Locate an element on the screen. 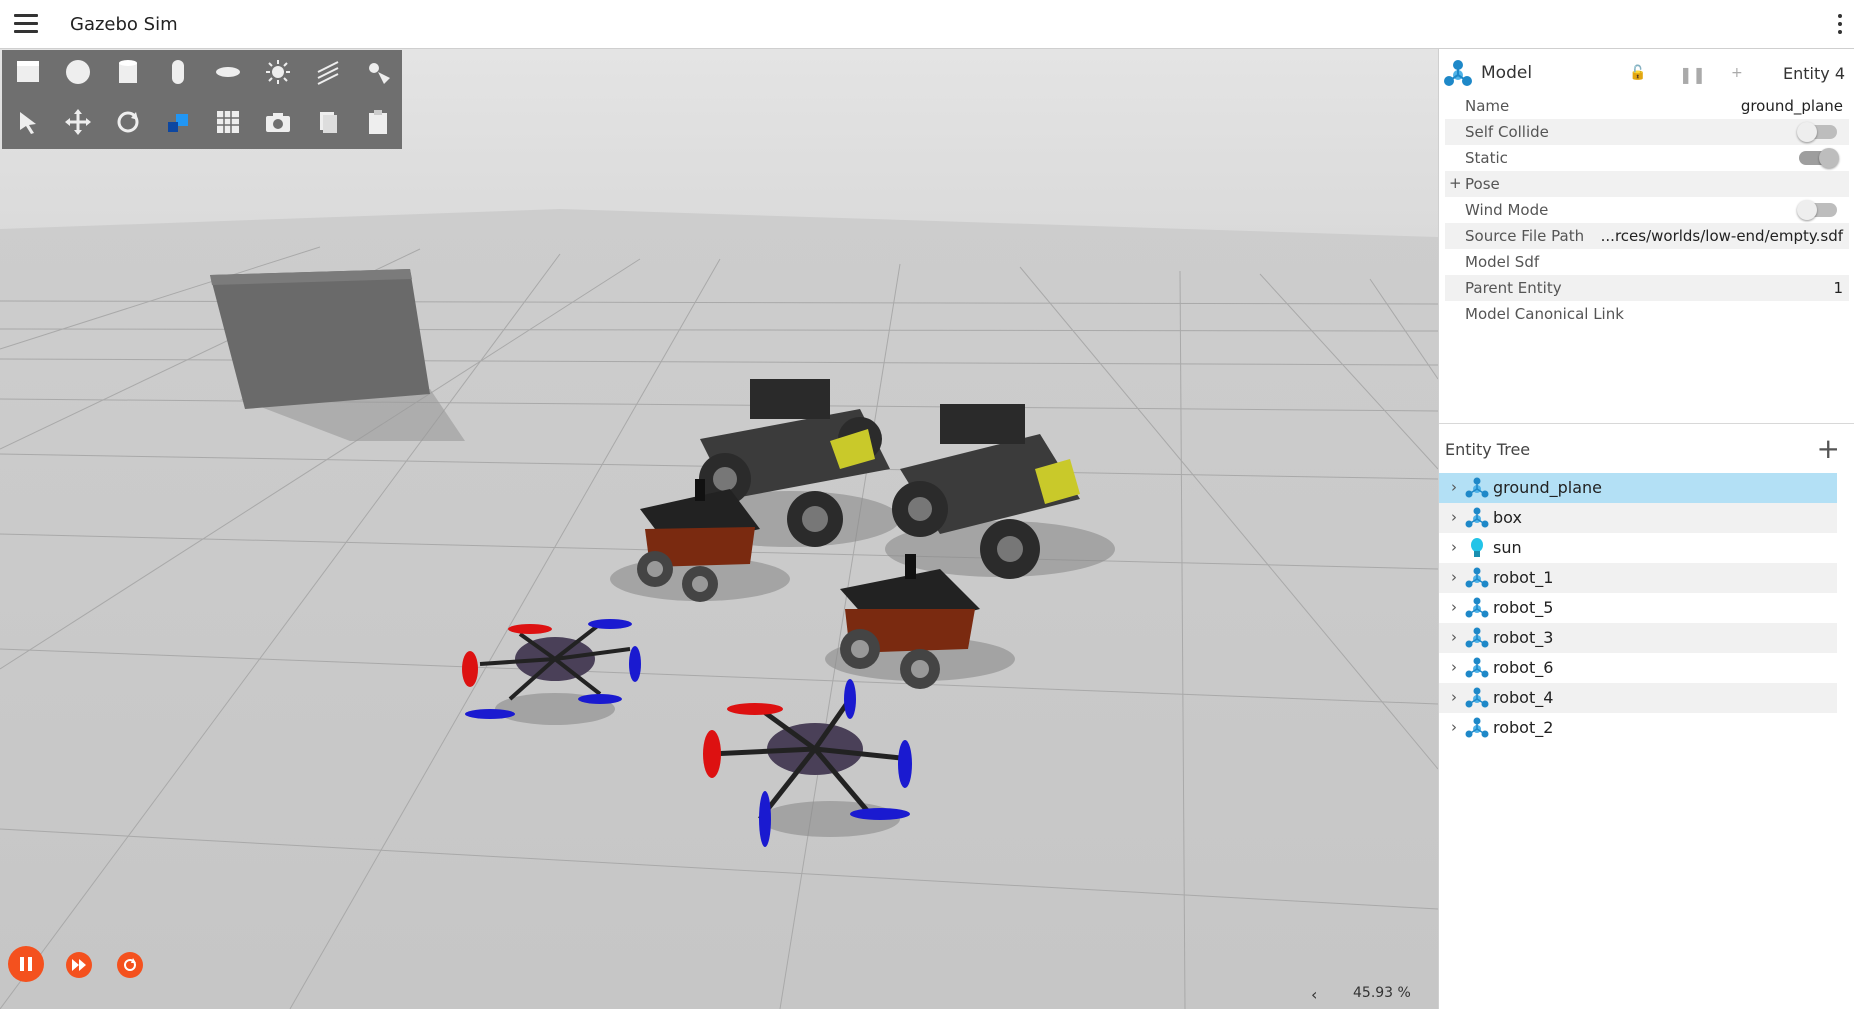  entity-tree-item: › robot_6 is located at coordinates (1638, 668).